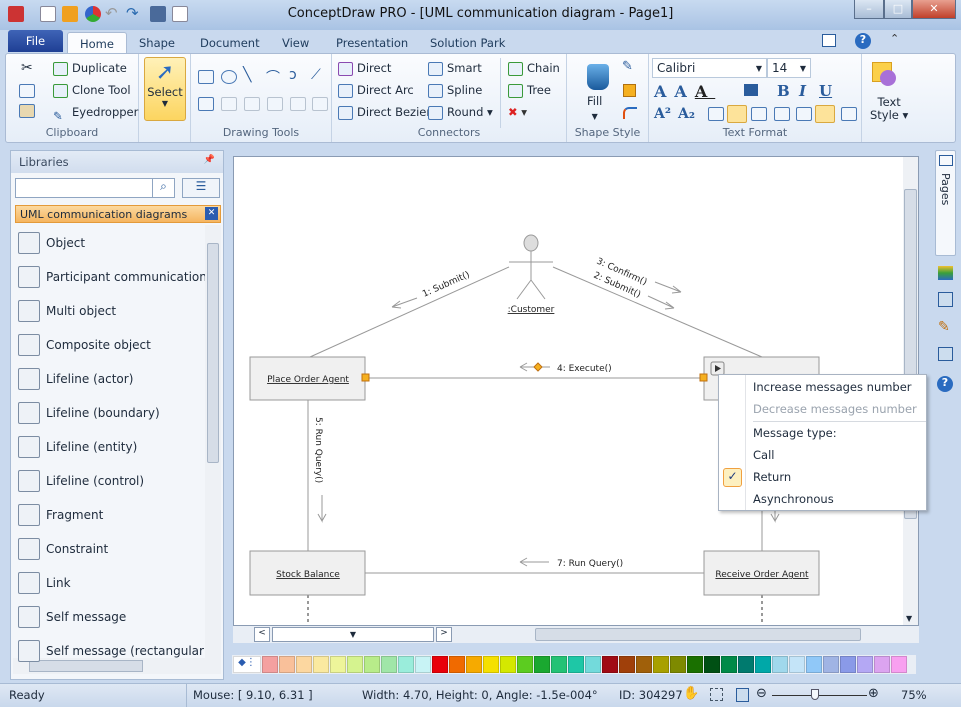 The height and width of the screenshot is (707, 961). What do you see at coordinates (945, 354) in the screenshot?
I see `page-setup-icon` at bounding box center [945, 354].